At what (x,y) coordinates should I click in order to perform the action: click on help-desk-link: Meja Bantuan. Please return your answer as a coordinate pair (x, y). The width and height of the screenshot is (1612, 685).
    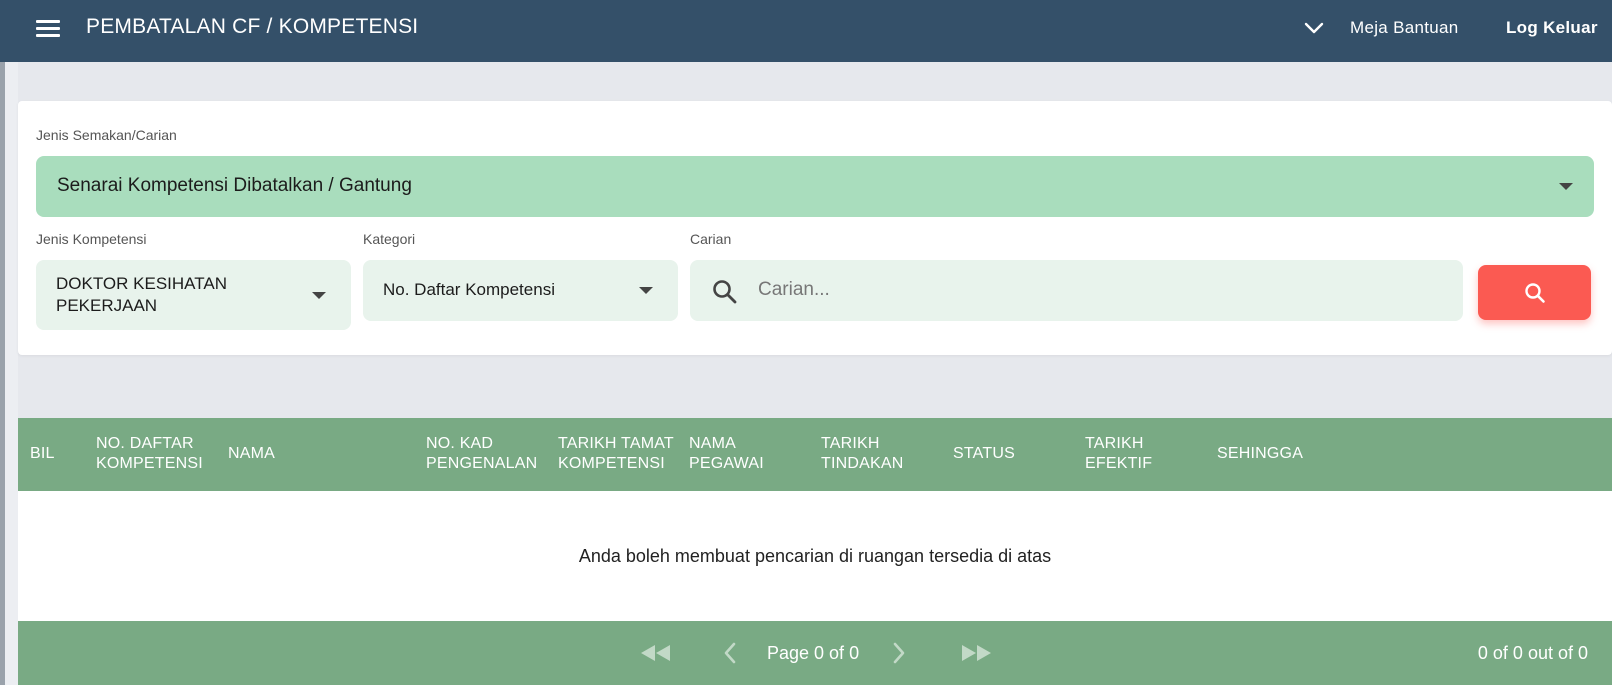
    Looking at the image, I should click on (1404, 28).